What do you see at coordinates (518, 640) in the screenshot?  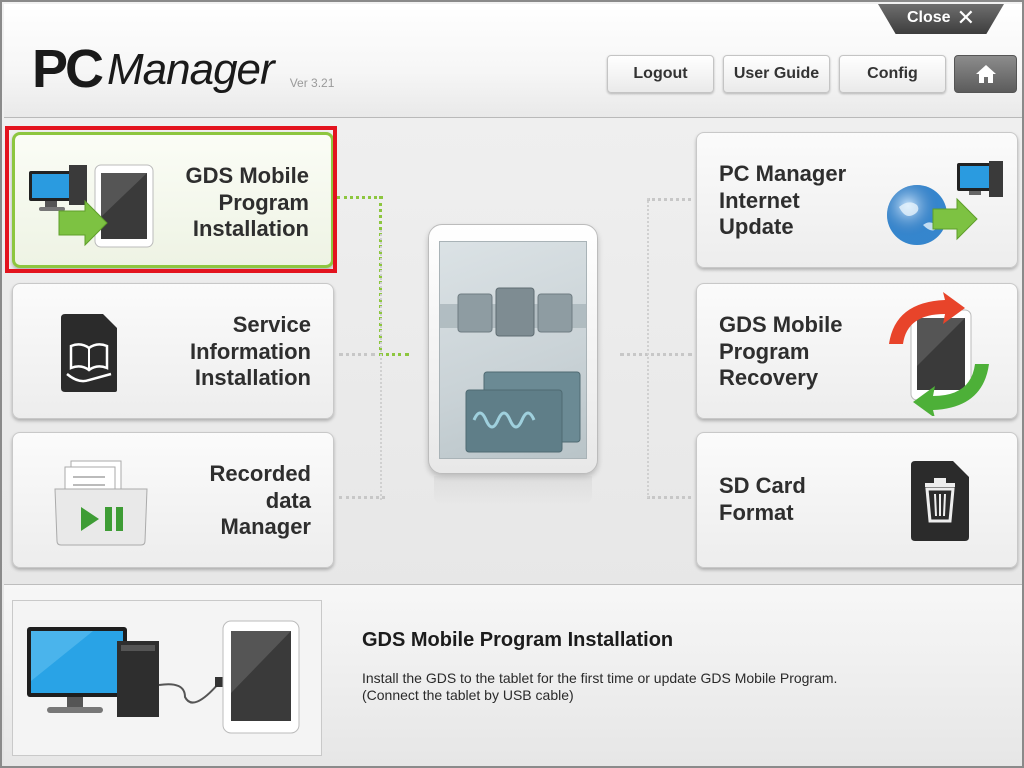 I see `description-title: GDS Mobile Program Installation` at bounding box center [518, 640].